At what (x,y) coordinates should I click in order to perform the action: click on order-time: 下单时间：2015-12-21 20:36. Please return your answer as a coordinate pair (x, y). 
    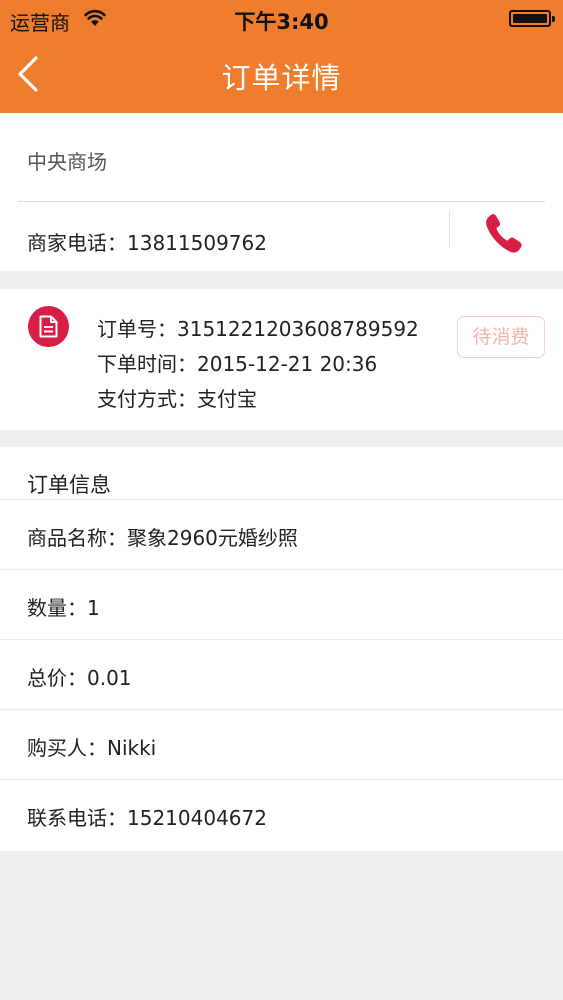
    Looking at the image, I should click on (237, 364).